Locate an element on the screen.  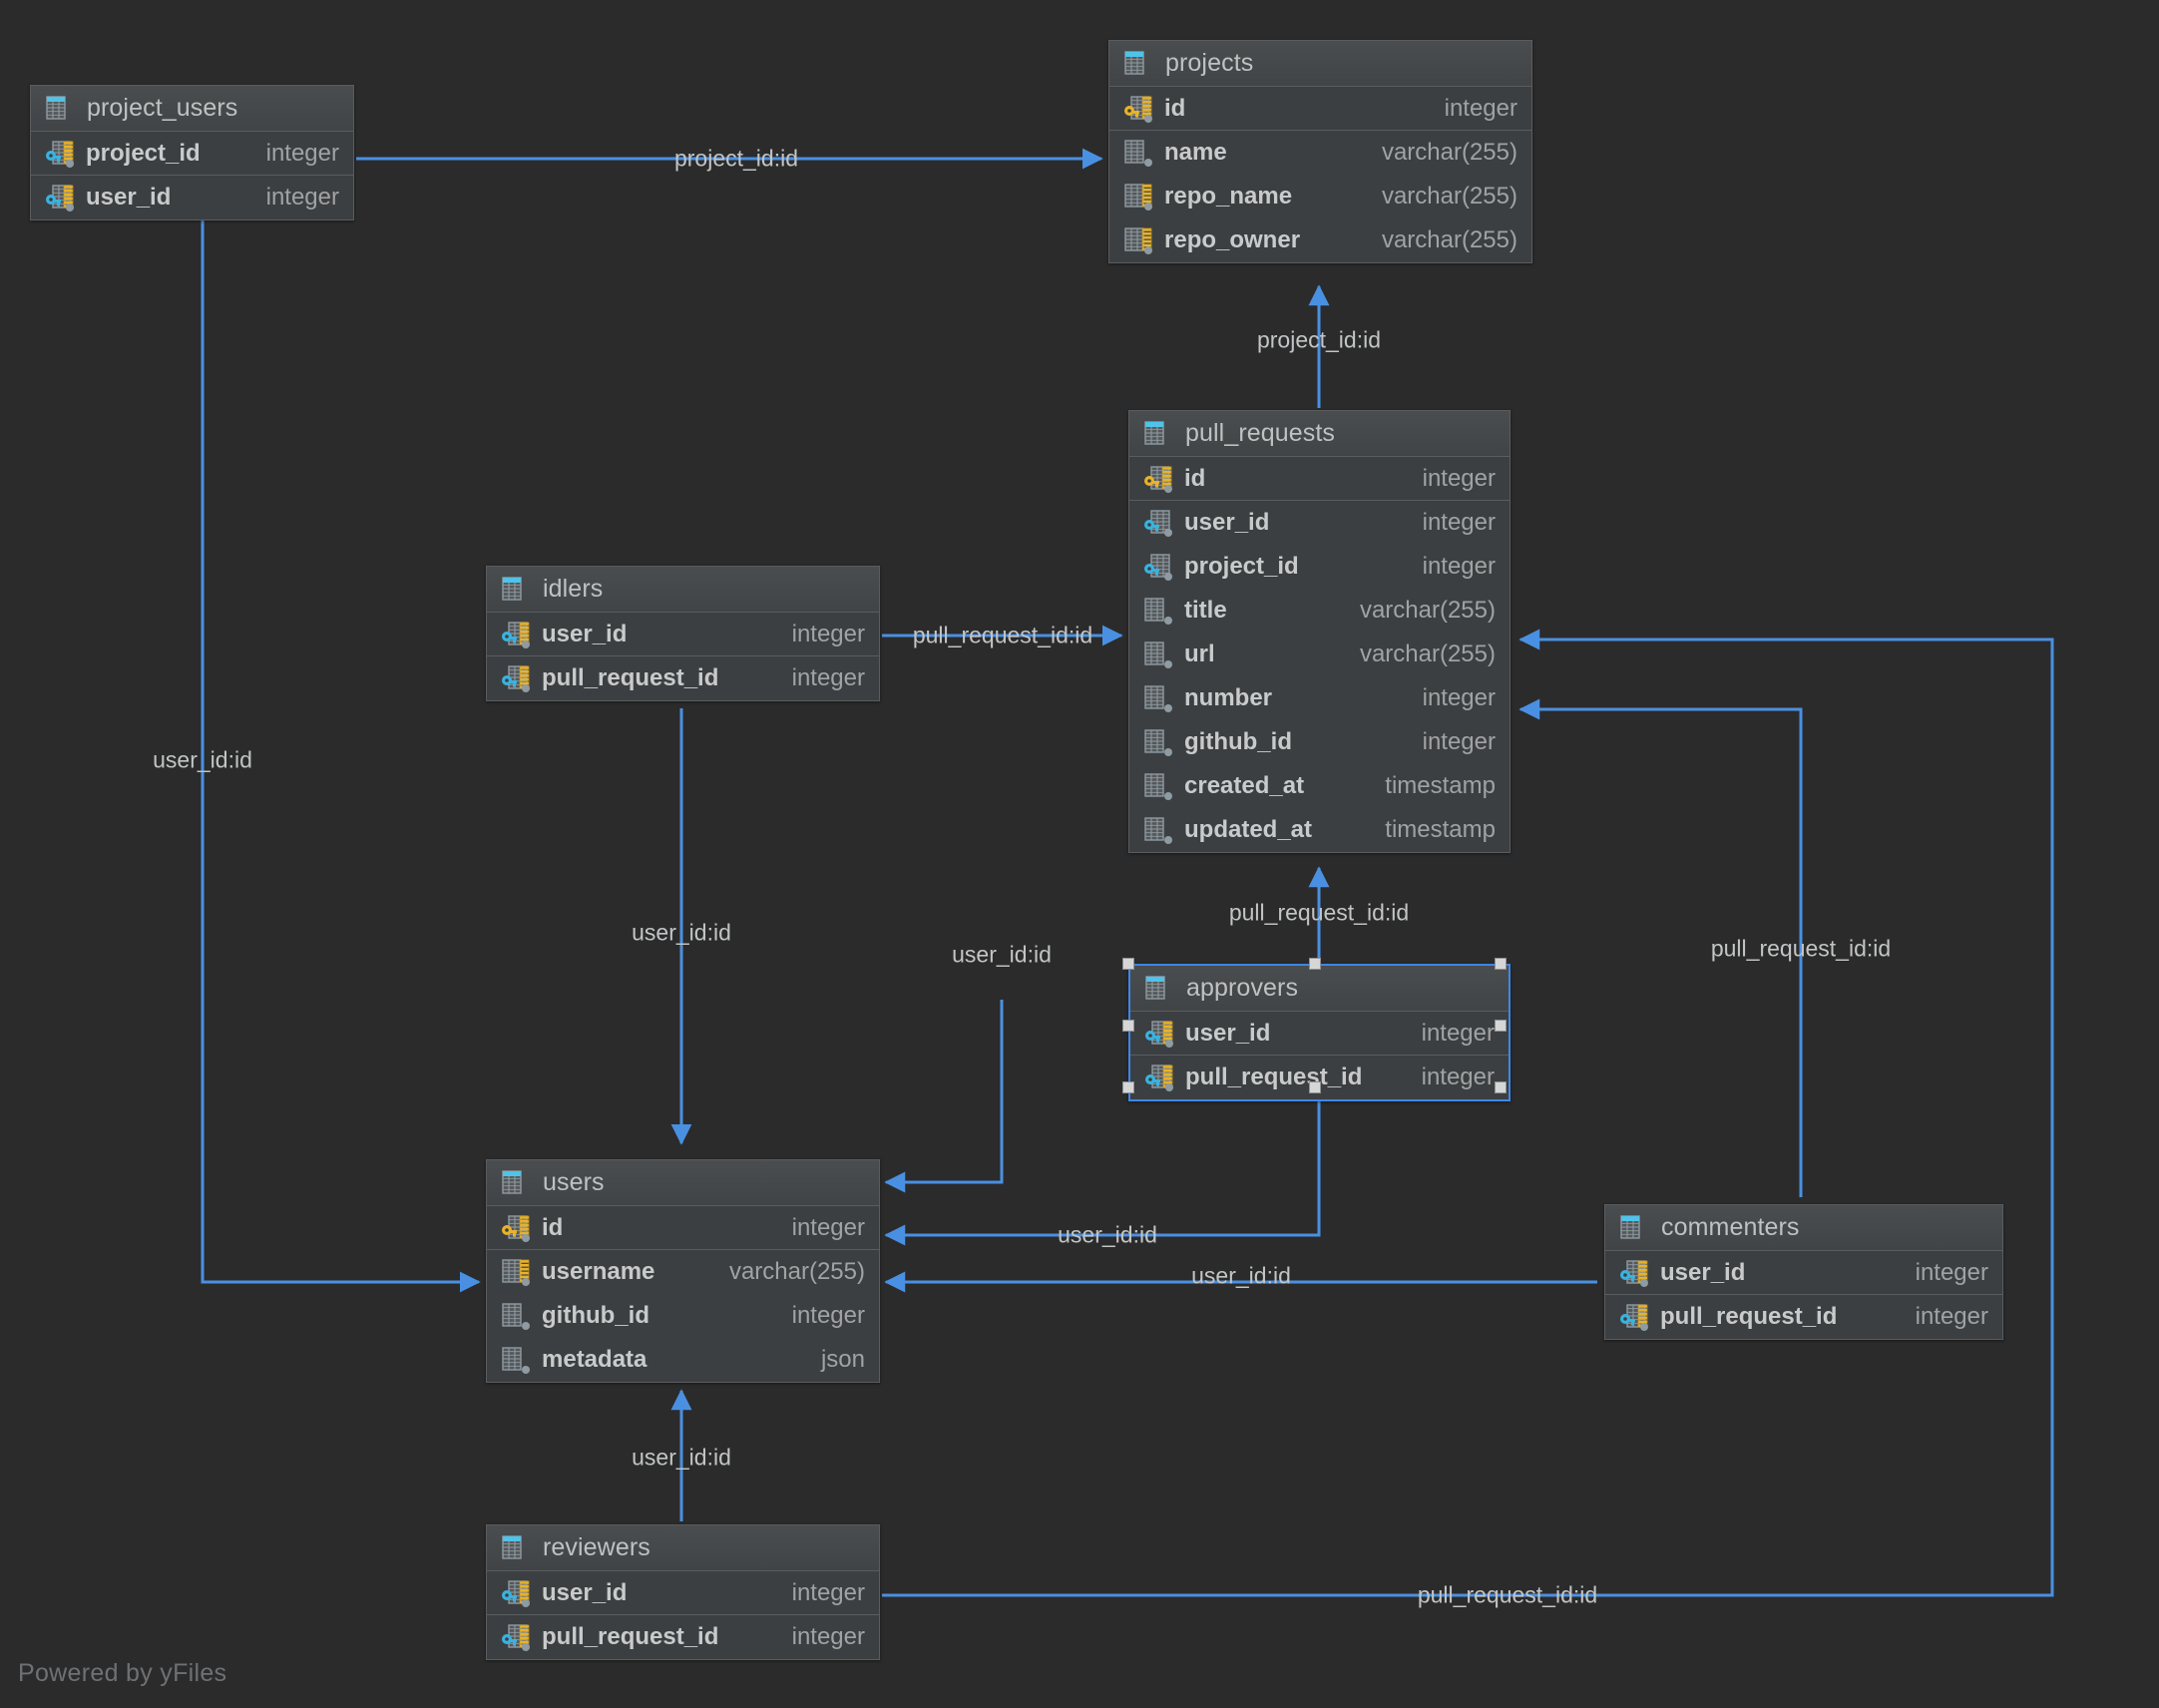
table-row: username varchar(255) is located at coordinates (683, 1272).